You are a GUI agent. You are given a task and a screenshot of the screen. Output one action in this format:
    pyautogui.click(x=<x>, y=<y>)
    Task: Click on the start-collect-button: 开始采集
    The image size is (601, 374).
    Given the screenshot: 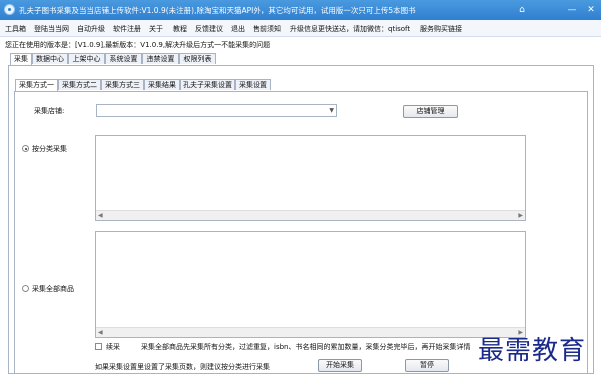 What is the action you would take?
    pyautogui.click(x=340, y=365)
    